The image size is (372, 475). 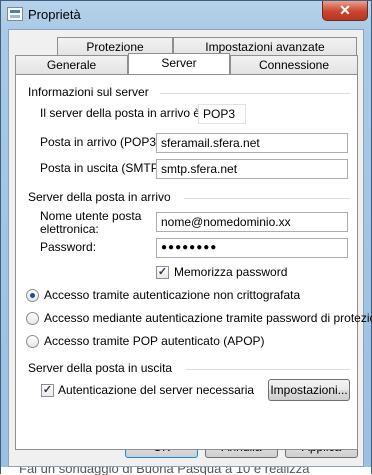 What do you see at coordinates (186, 15) in the screenshot?
I see `title-bar: Proprietà ✕` at bounding box center [186, 15].